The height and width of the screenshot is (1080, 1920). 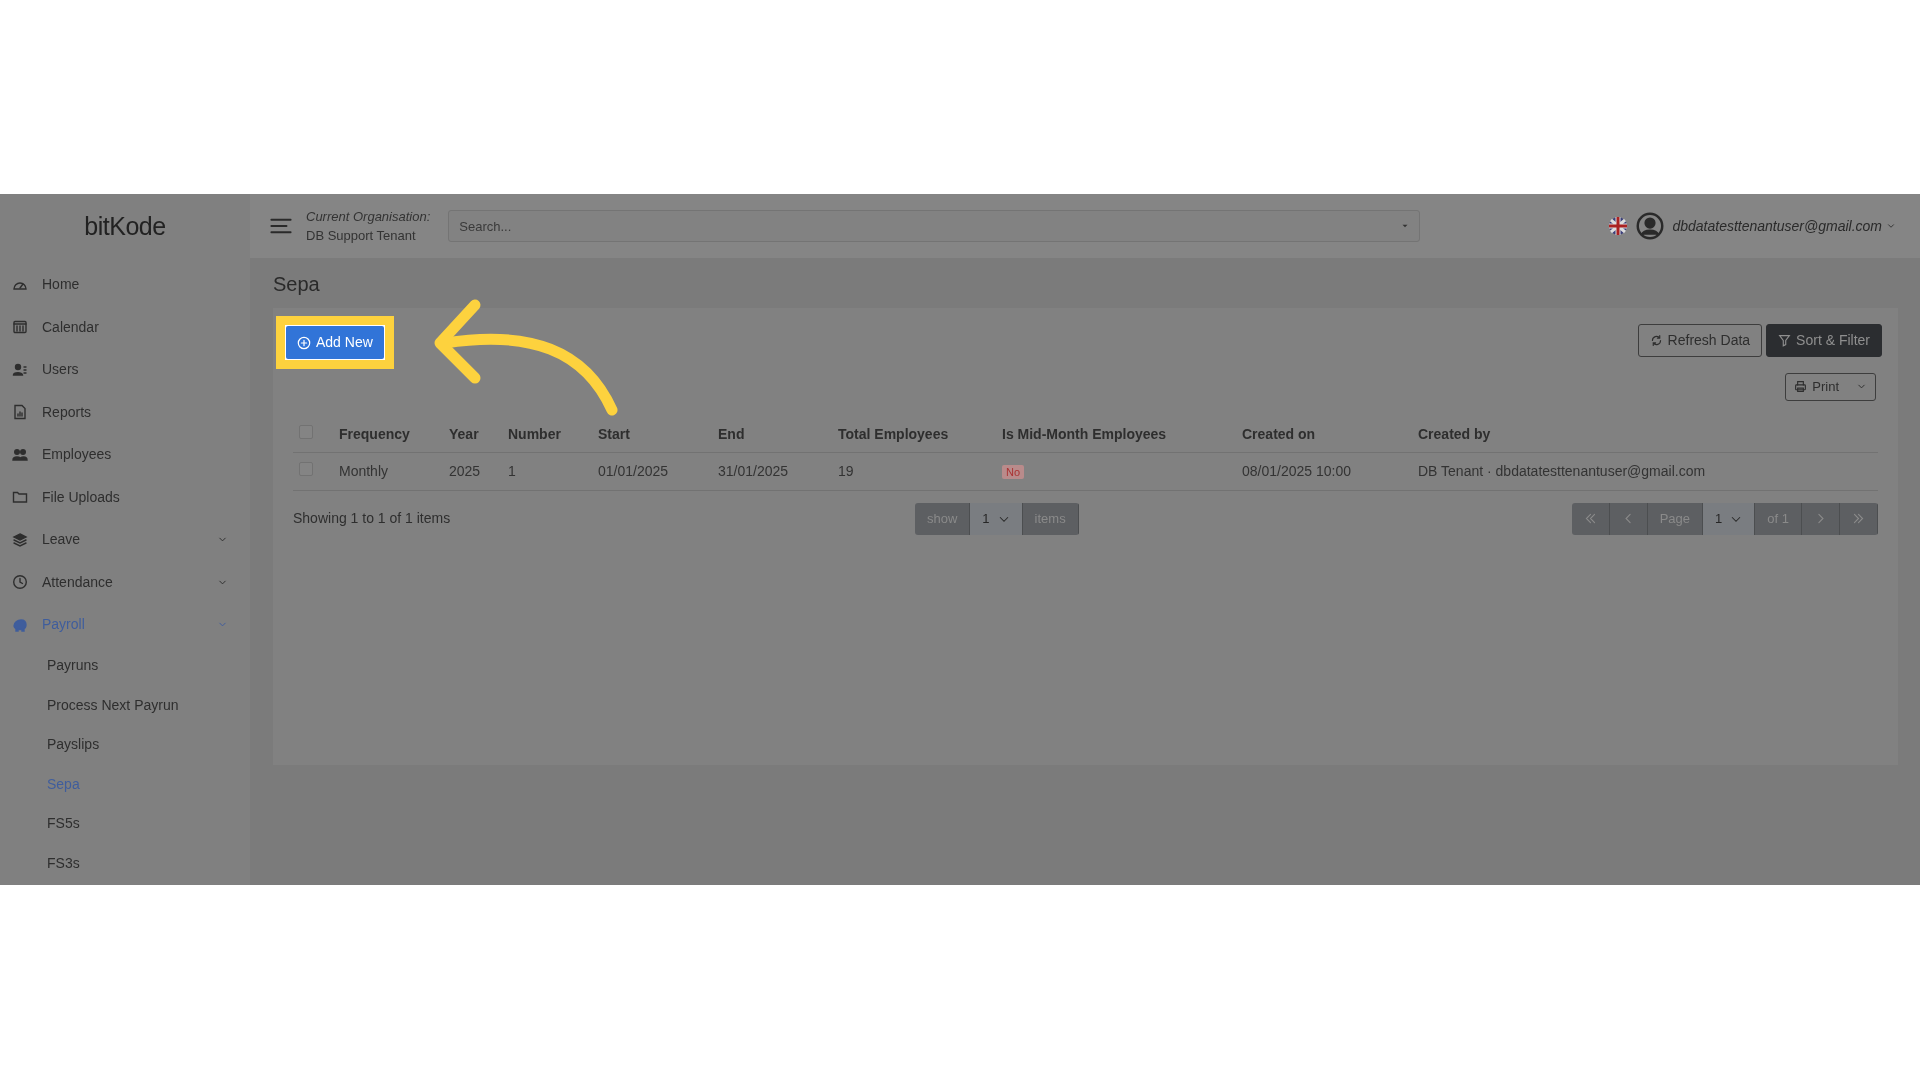 I want to click on first-page-button, so click(x=1590, y=518).